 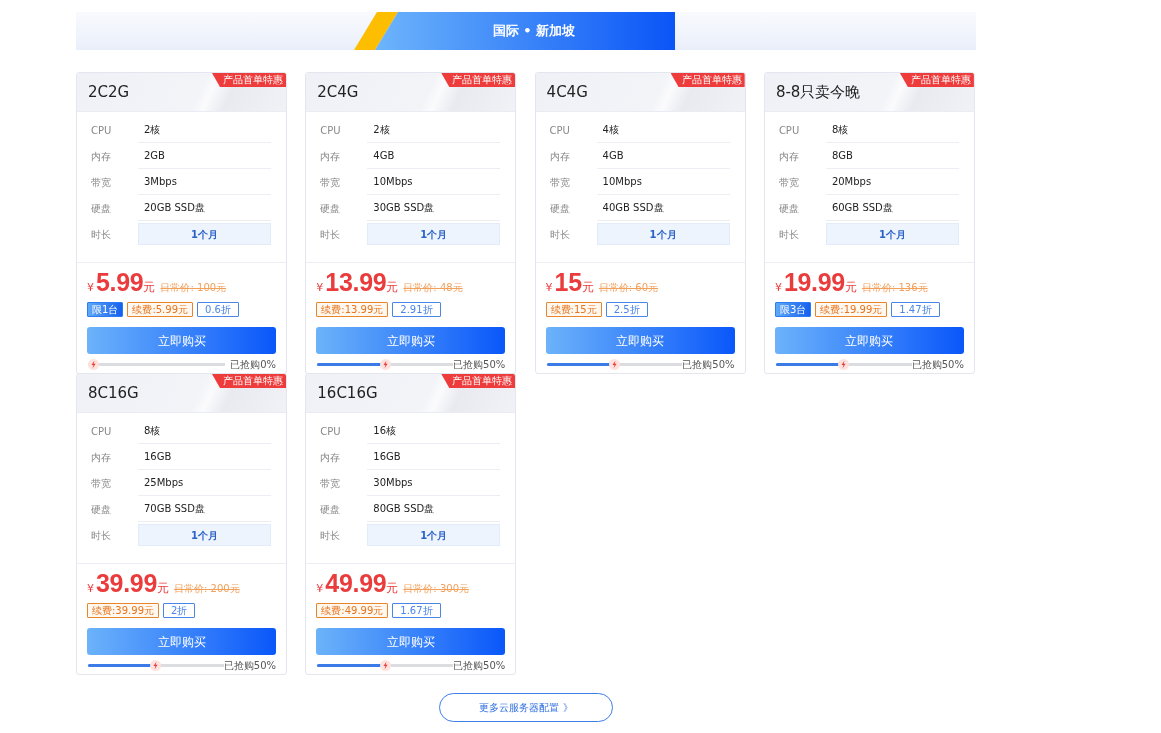 I want to click on spec-value: 2GB, so click(x=204, y=156).